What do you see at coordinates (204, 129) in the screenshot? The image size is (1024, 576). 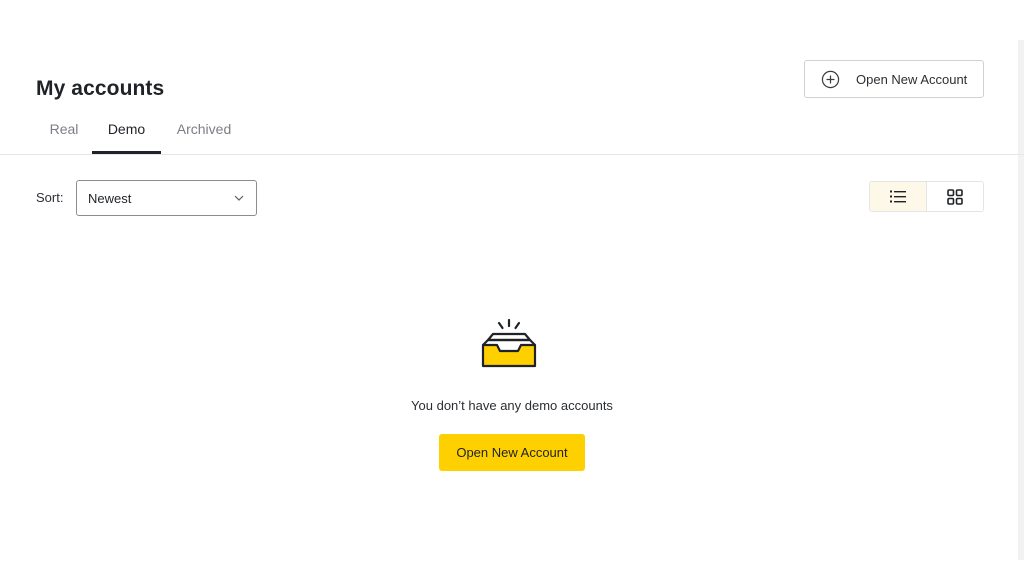 I see `tab-archived-label: Archived` at bounding box center [204, 129].